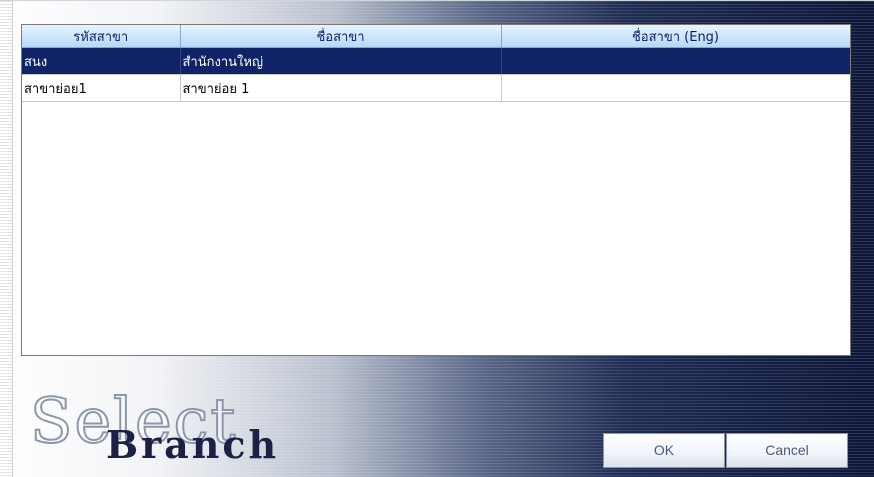 This screenshot has width=874, height=477. I want to click on select-branch-logo: Select Branch, so click(194, 430).